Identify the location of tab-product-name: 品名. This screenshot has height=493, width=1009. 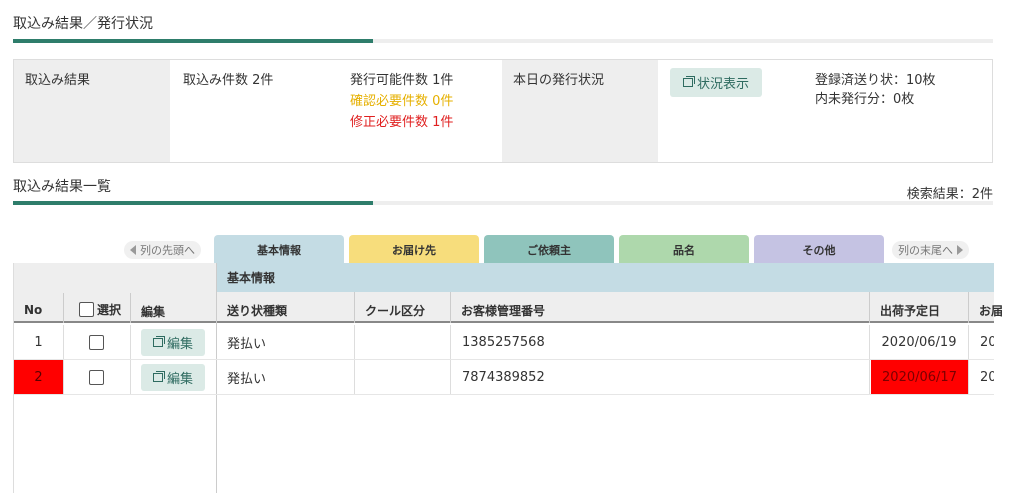
(684, 249).